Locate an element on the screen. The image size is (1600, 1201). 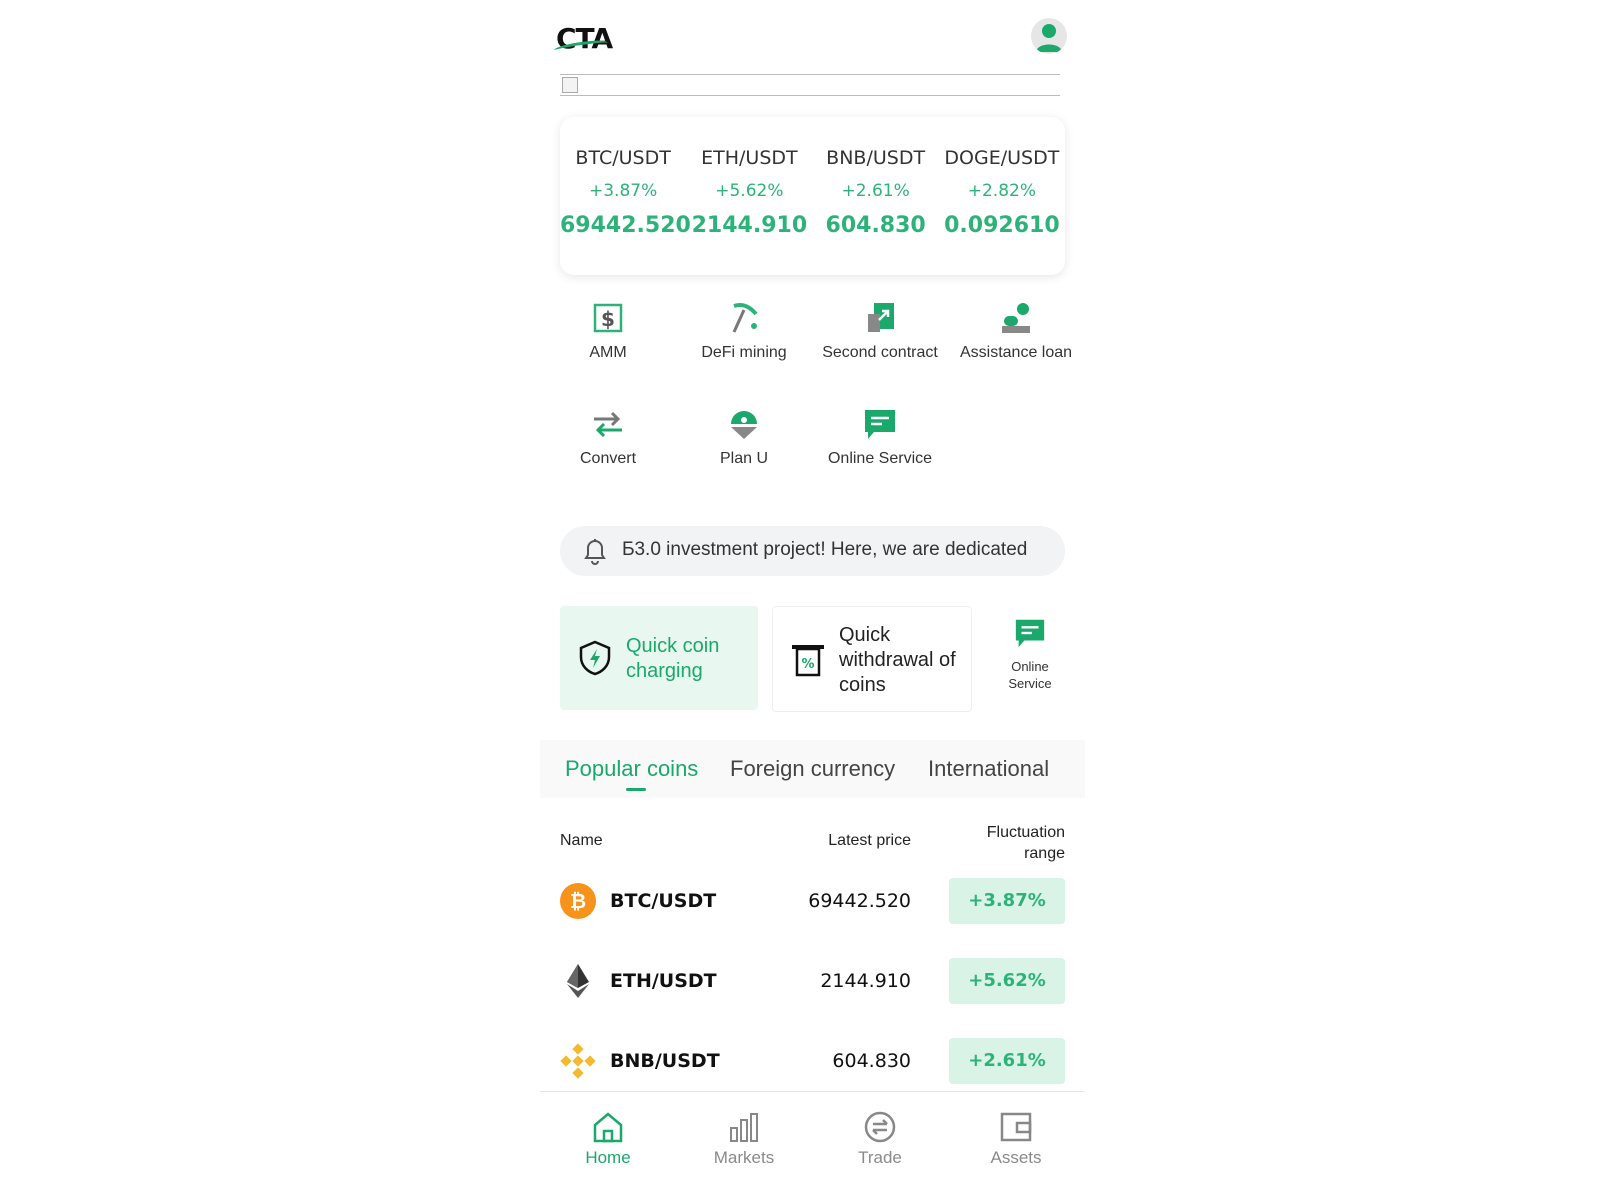
ticker-price: 69442.520 is located at coordinates (625, 225).